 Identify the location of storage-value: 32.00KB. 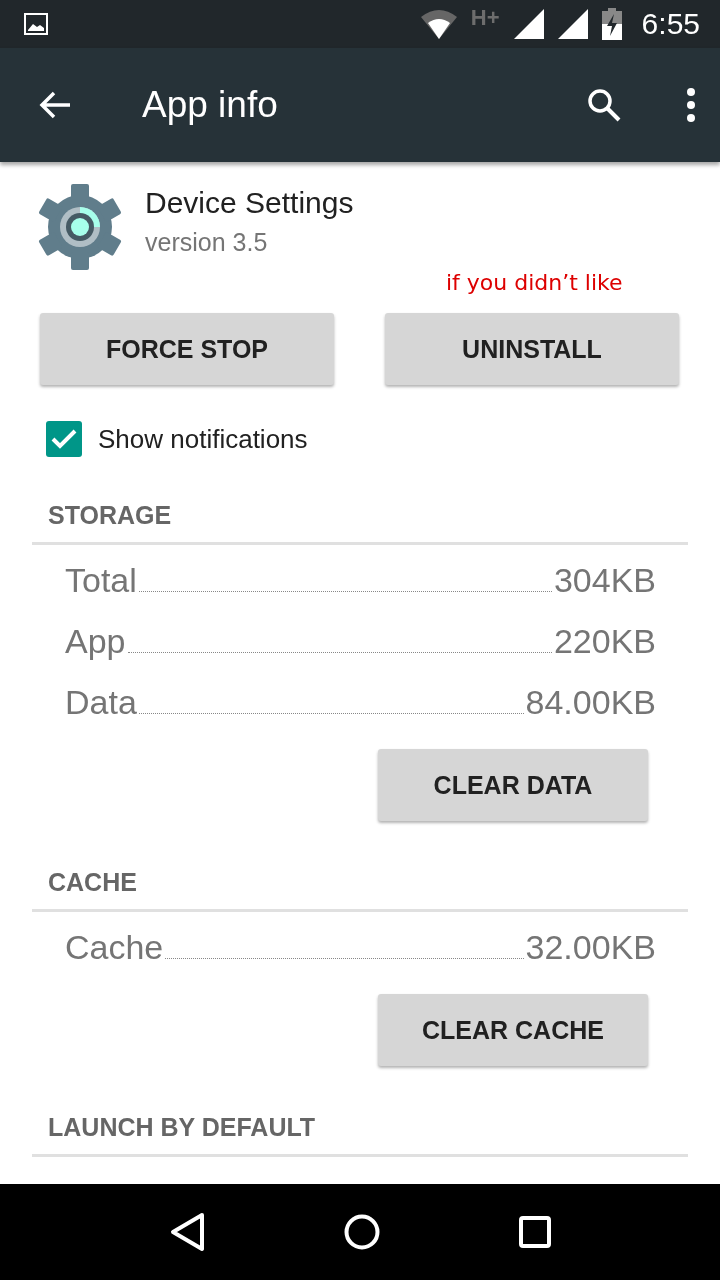
(590, 947).